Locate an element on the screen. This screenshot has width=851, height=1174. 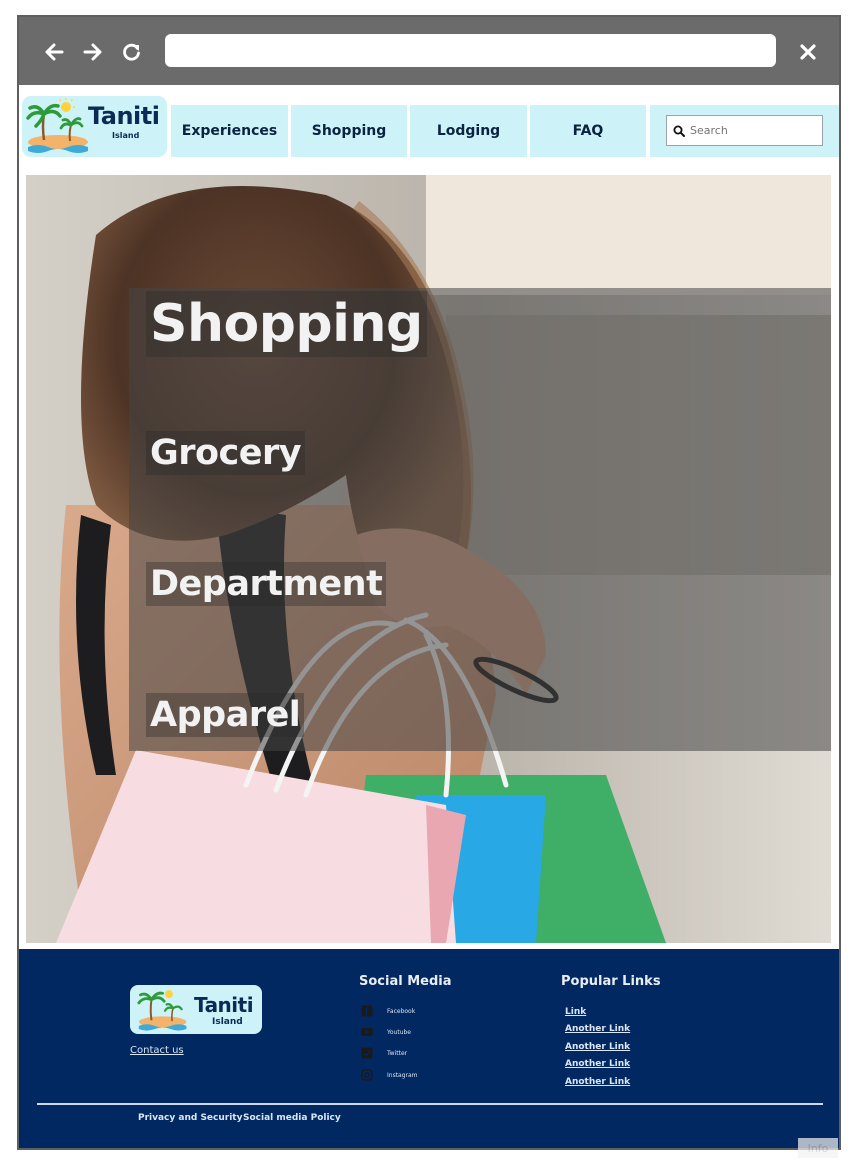
nav-tab-faq: FAQ is located at coordinates (588, 131).